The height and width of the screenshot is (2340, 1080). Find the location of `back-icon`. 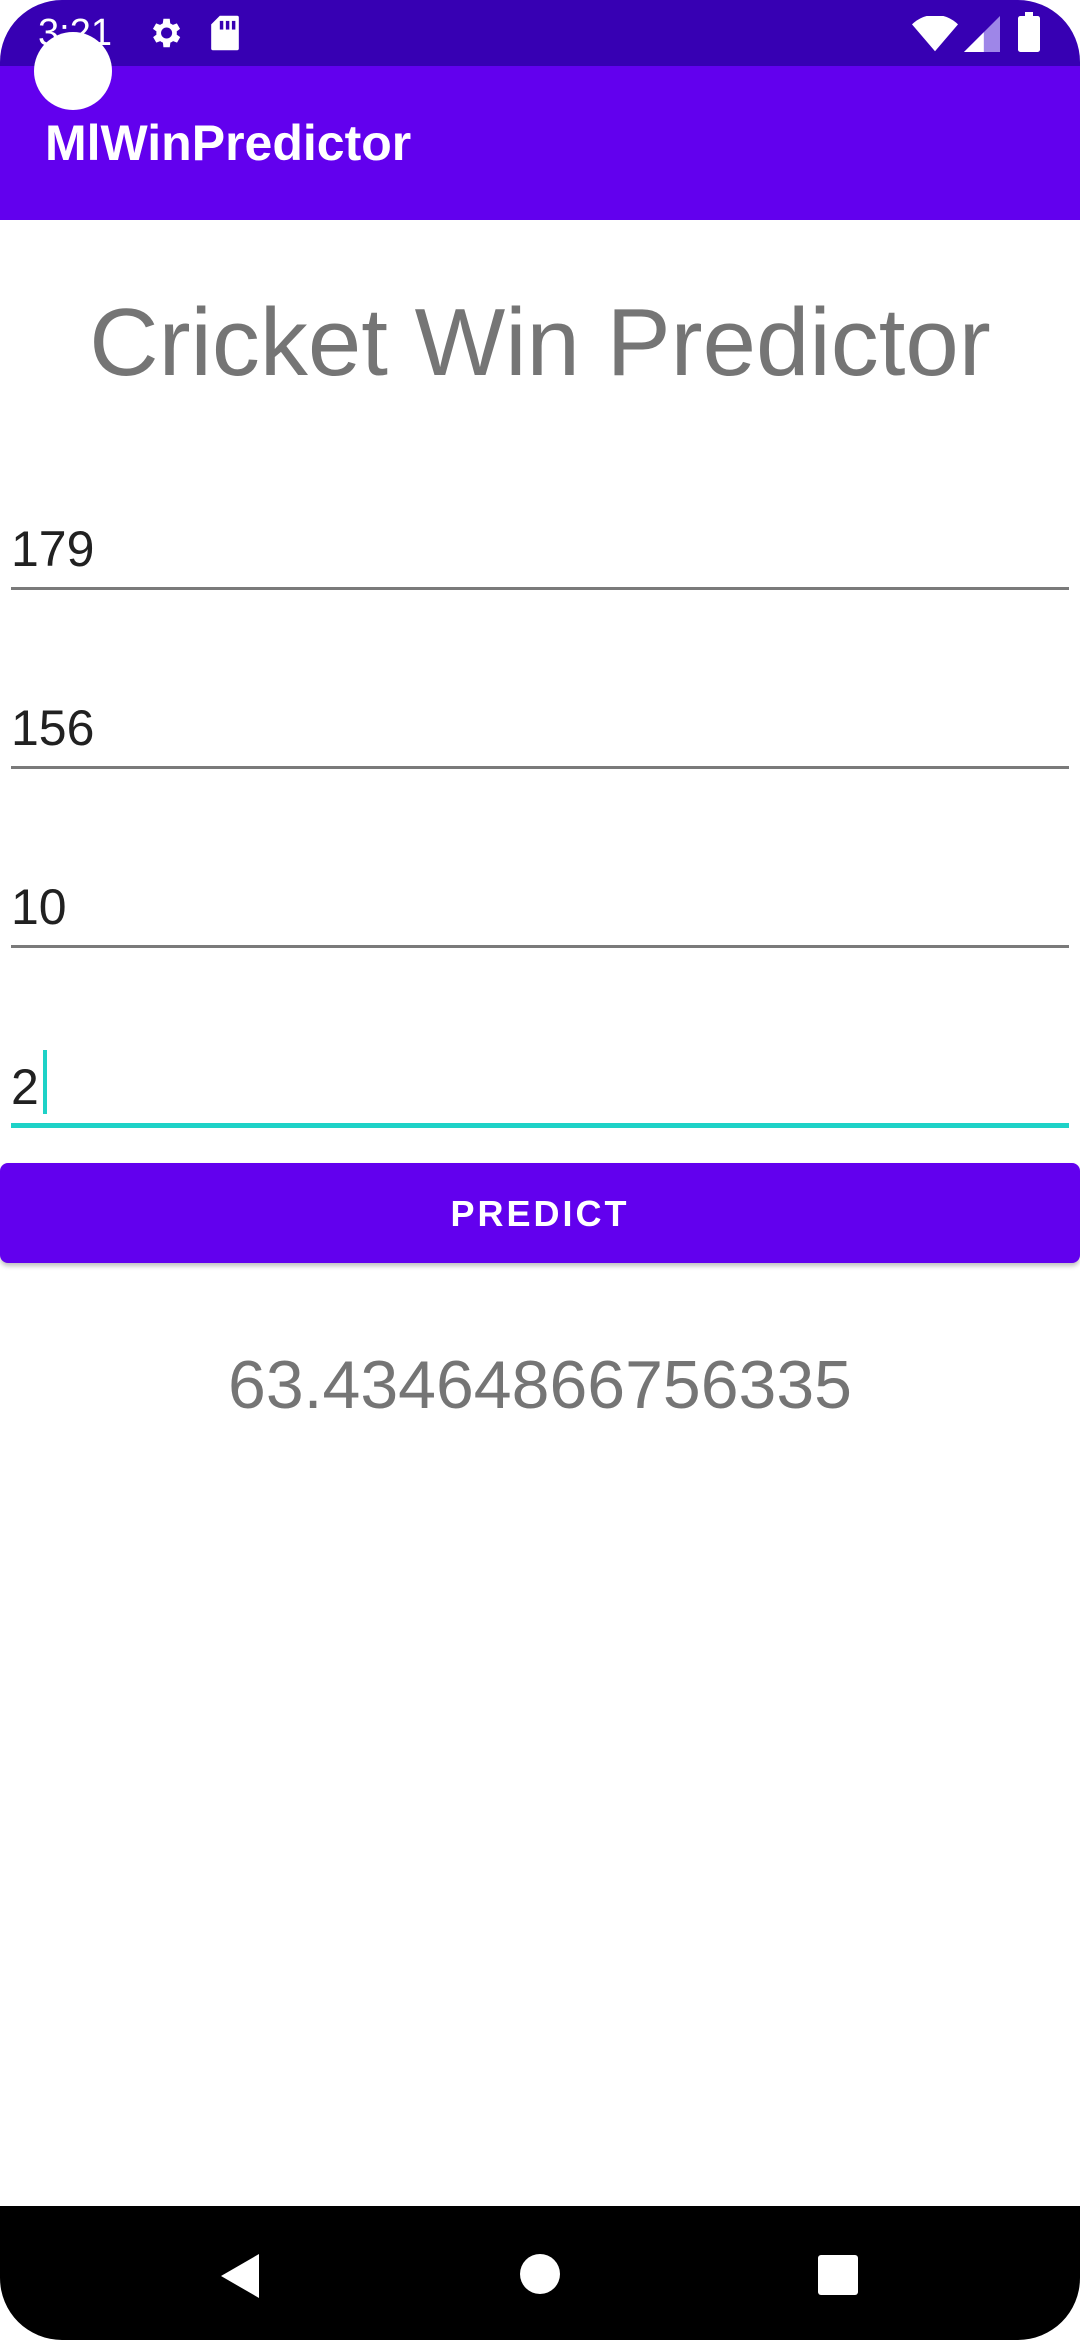

back-icon is located at coordinates (240, 2273).